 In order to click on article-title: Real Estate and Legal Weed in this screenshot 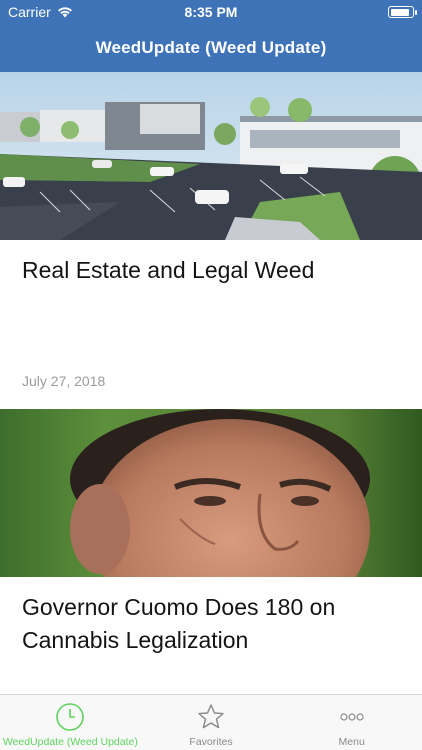, I will do `click(211, 263)`.